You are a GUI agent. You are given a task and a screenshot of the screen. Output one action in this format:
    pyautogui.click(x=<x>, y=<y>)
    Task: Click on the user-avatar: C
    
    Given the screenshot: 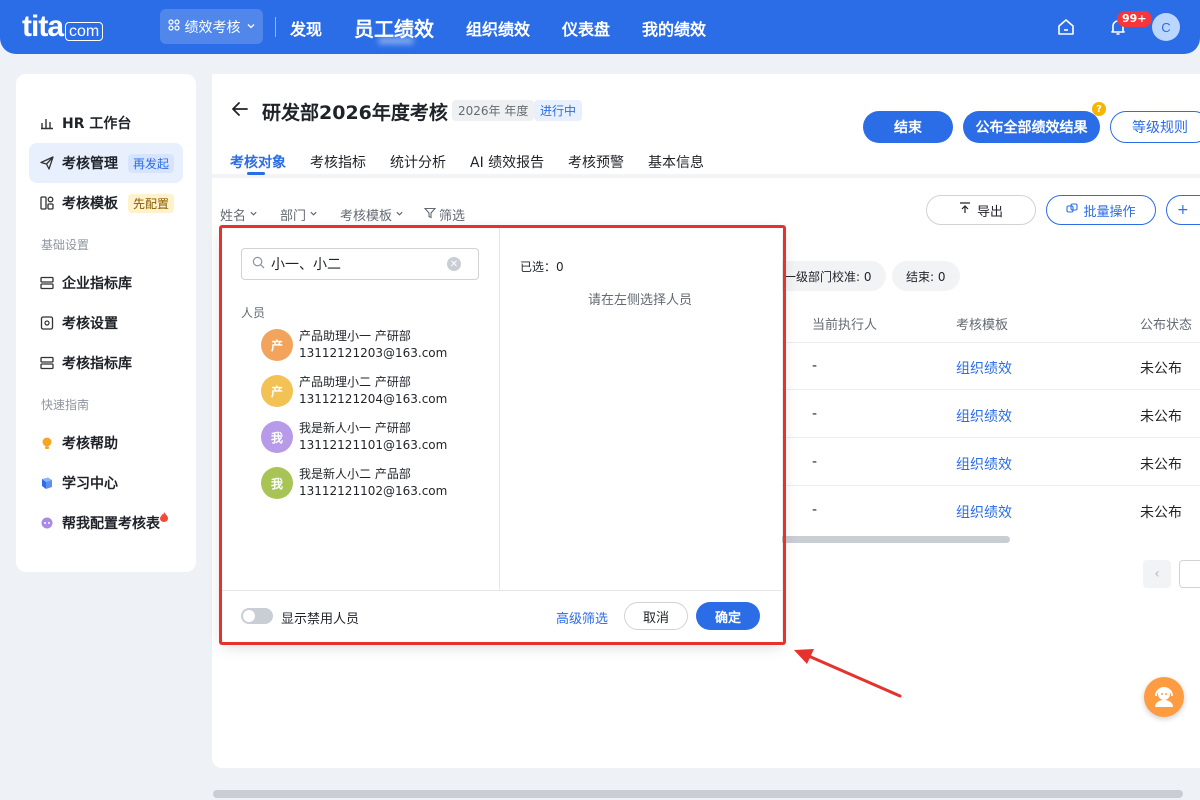 What is the action you would take?
    pyautogui.click(x=1166, y=27)
    